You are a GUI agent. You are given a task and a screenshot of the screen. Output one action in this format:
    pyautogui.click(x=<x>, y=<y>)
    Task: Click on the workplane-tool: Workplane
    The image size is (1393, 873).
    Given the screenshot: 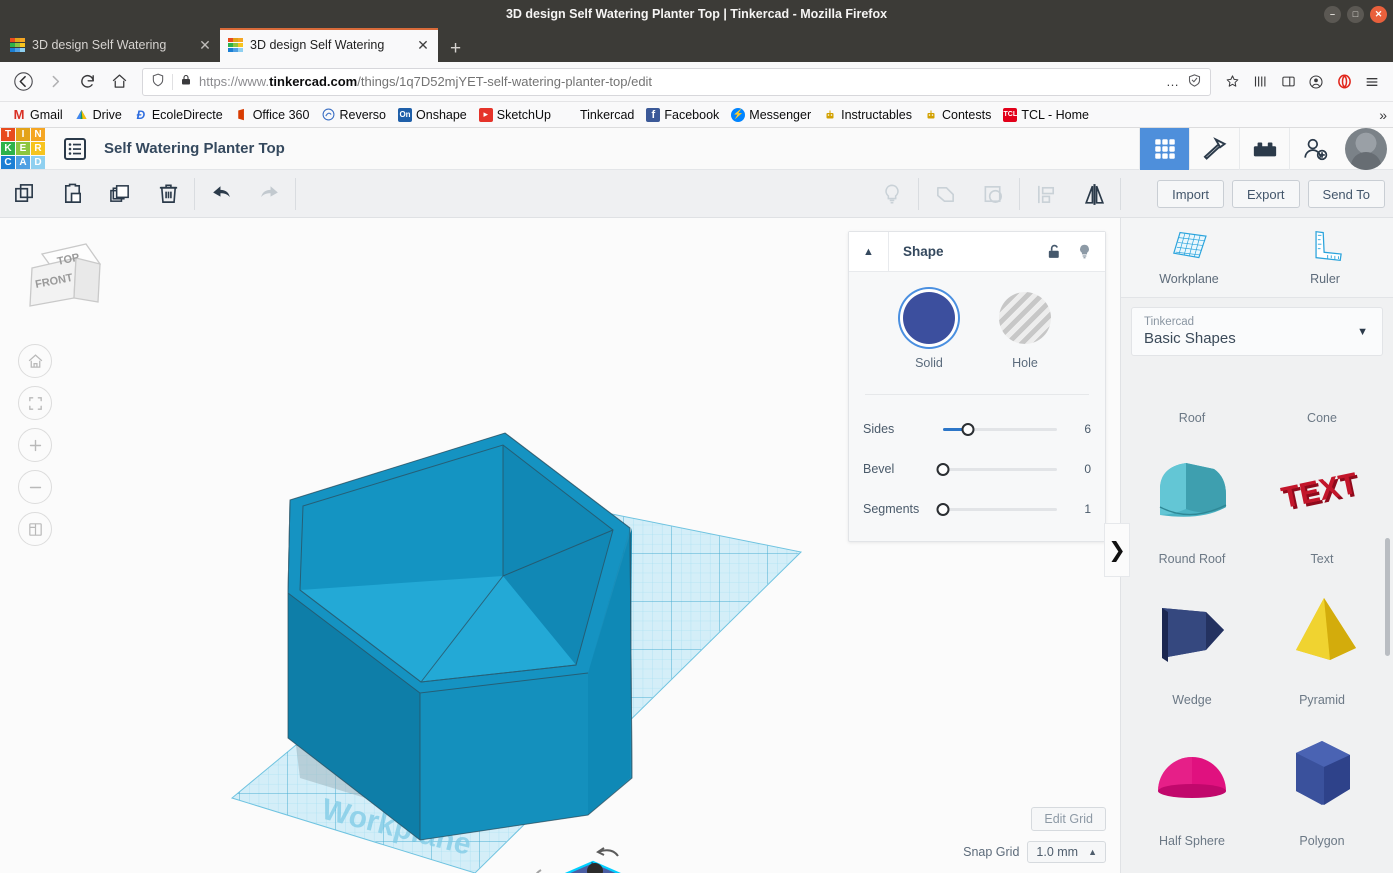 What is the action you would take?
    pyautogui.click(x=1189, y=257)
    